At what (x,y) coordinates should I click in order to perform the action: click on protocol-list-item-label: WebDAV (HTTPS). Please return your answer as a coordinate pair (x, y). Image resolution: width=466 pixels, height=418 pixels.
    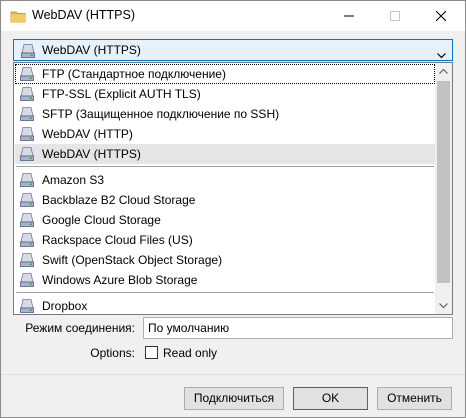
    Looking at the image, I should click on (91, 154).